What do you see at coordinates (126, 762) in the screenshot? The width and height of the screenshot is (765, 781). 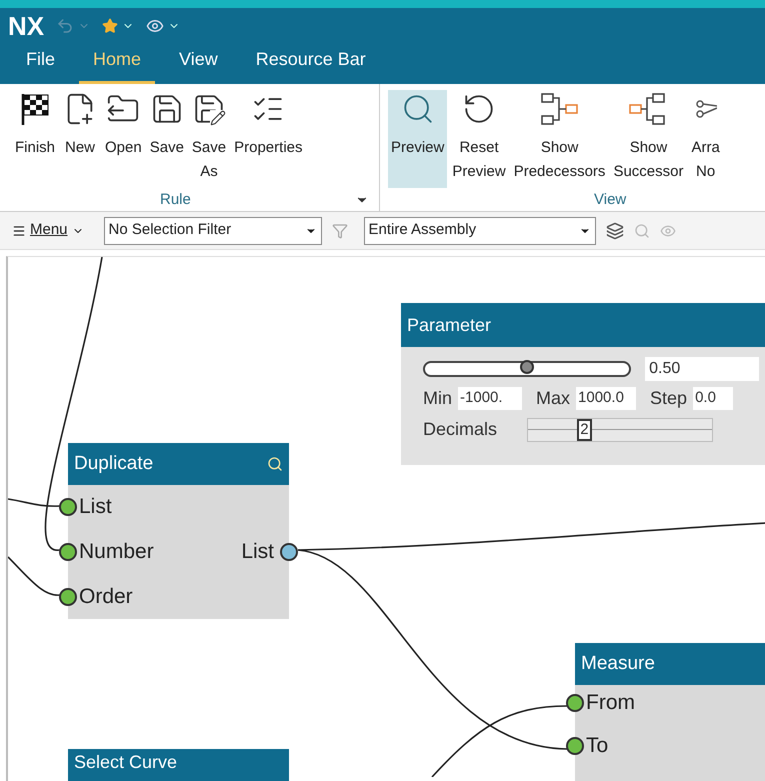 I see `node-title: Select Curve` at bounding box center [126, 762].